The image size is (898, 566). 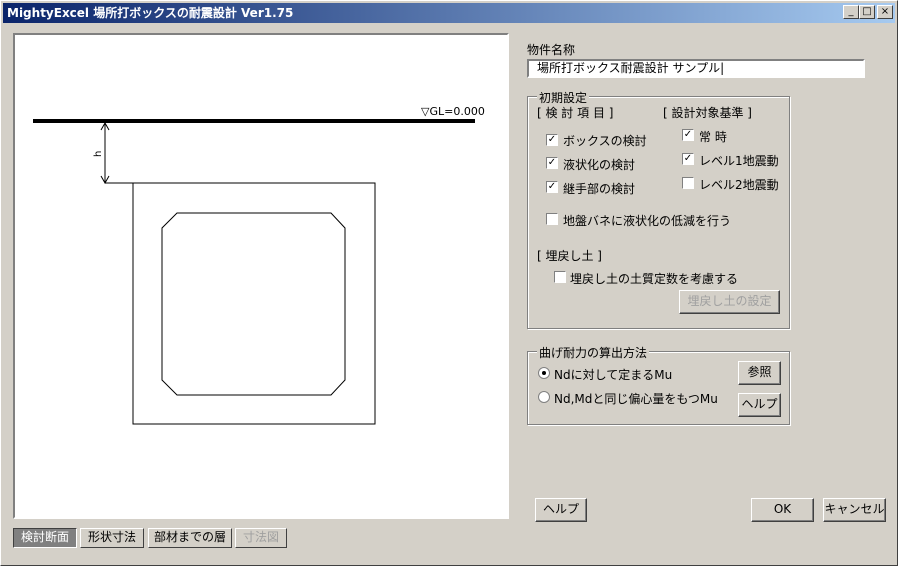 What do you see at coordinates (688, 159) in the screenshot?
I see `level1-checkbox: ✓` at bounding box center [688, 159].